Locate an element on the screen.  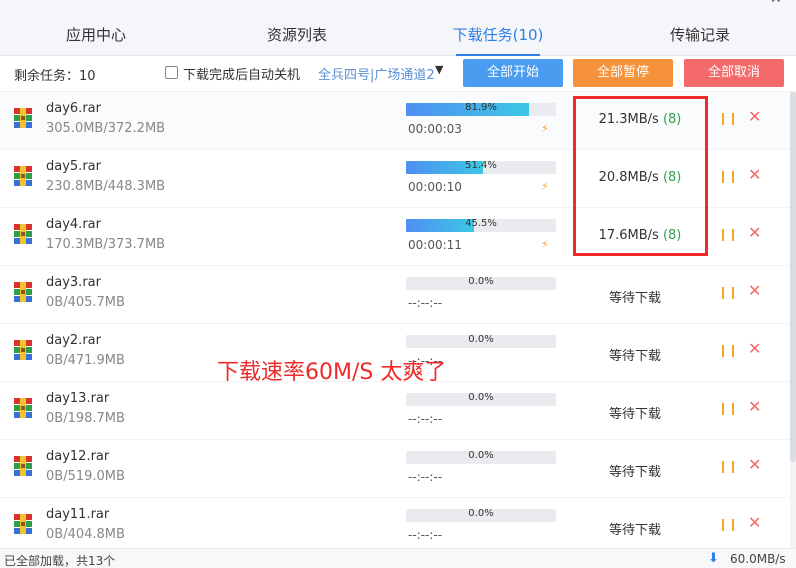
task-speed-value: 17.6MB/s is located at coordinates (628, 235).